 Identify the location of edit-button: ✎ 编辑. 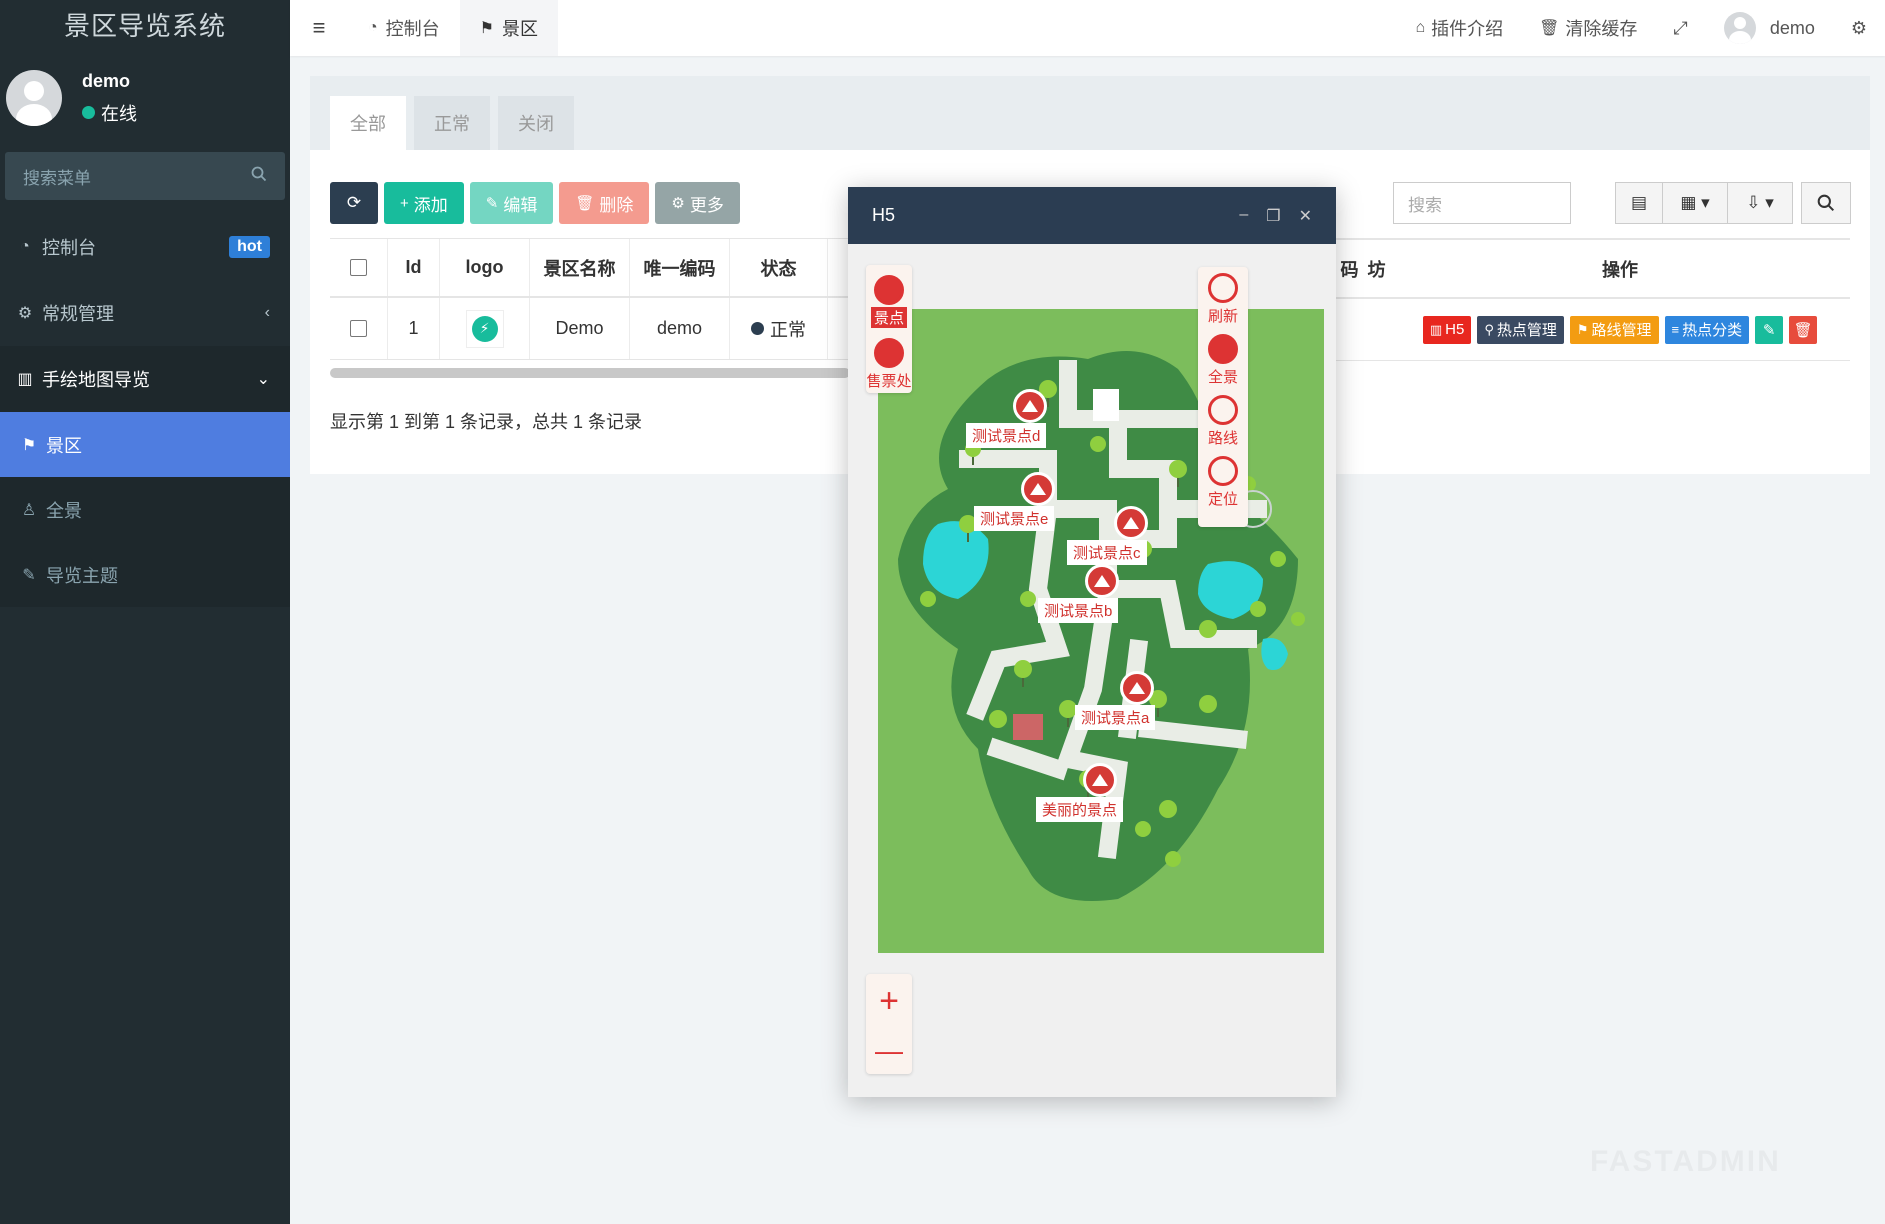
(511, 203).